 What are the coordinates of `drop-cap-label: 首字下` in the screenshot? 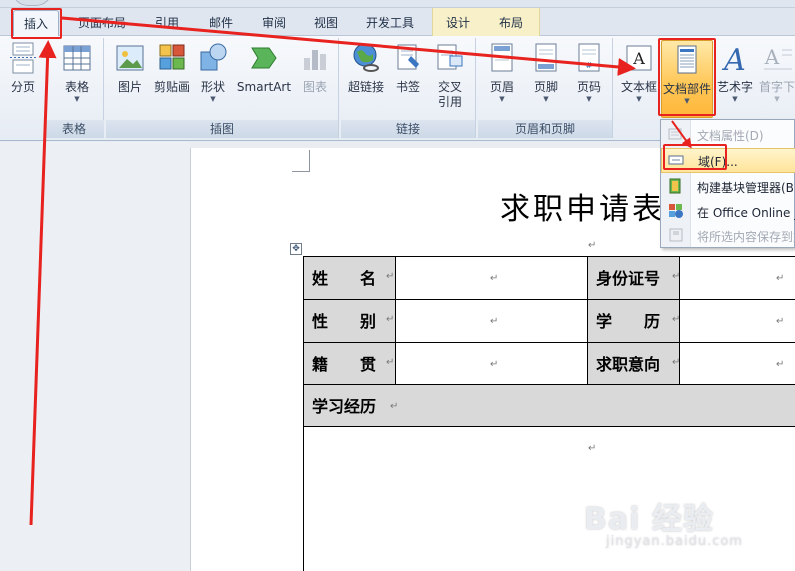 It's located at (776, 87).